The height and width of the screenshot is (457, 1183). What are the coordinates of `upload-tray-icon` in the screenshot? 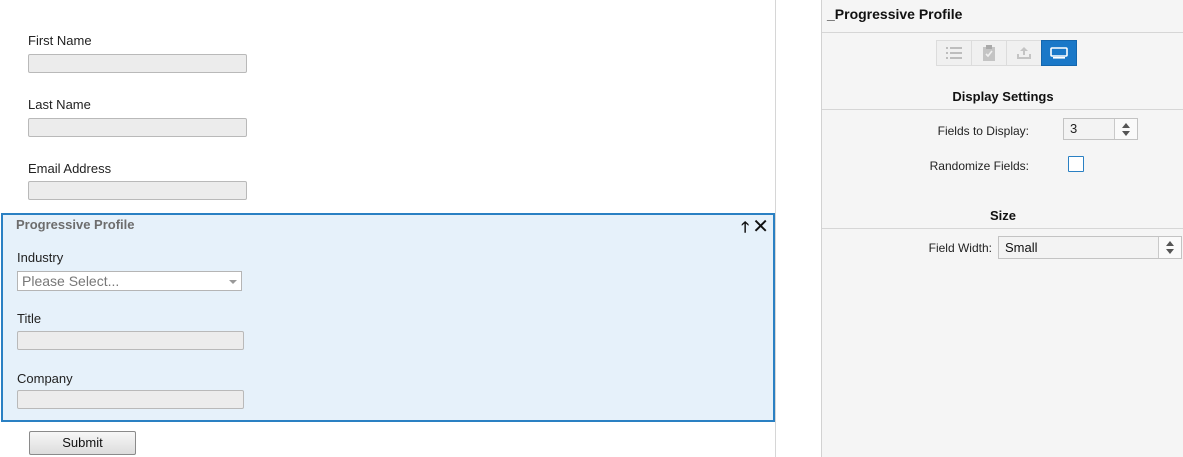 It's located at (1024, 53).